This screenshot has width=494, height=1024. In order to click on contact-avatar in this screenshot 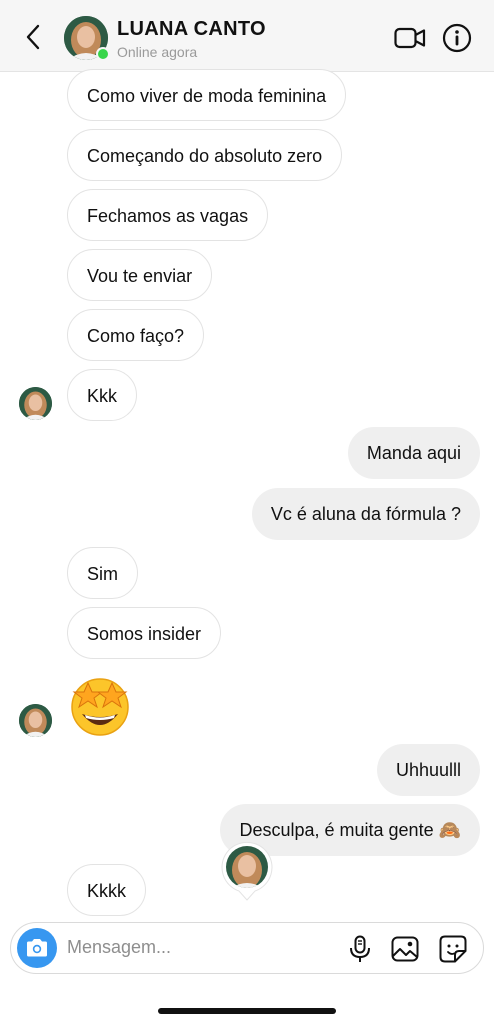, I will do `click(87, 38)`.